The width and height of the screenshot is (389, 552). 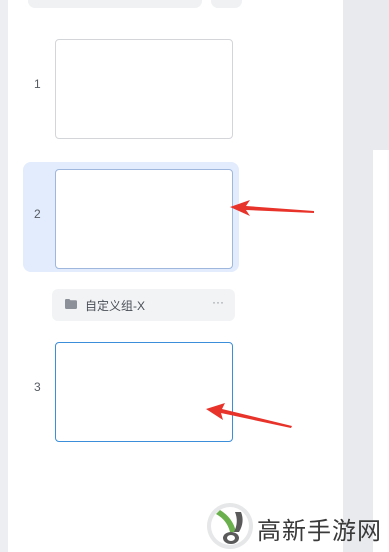 I want to click on slide-number: 2, so click(x=37, y=214).